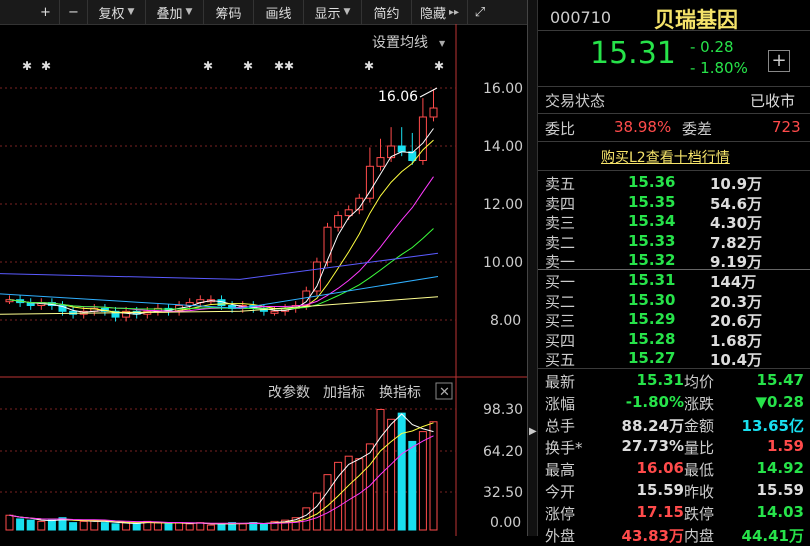 The image size is (810, 546). Describe the element at coordinates (736, 203) in the screenshot. I see `level-volume: 54.6万` at that location.